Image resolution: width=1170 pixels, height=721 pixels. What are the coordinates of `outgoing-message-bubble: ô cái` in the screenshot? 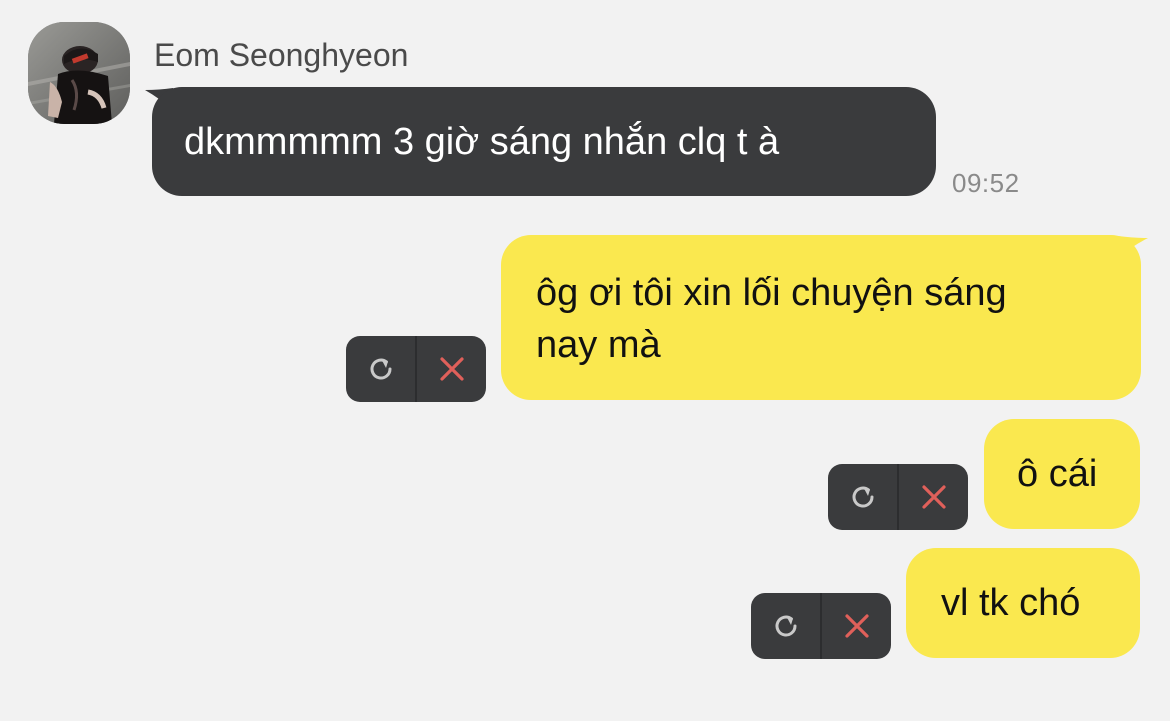 It's located at (1062, 474).